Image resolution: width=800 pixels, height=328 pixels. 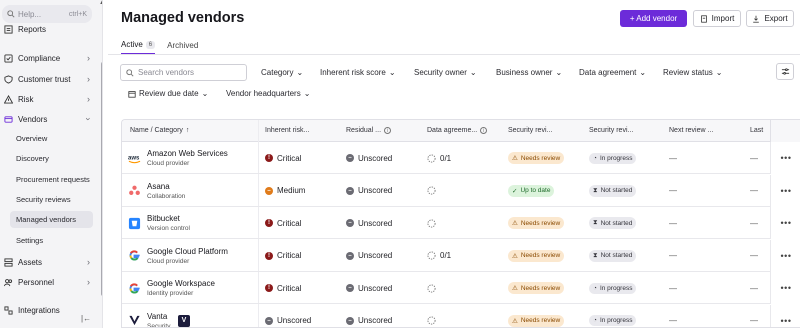 I want to click on scroll-up-icon: ▲, so click(x=100, y=3).